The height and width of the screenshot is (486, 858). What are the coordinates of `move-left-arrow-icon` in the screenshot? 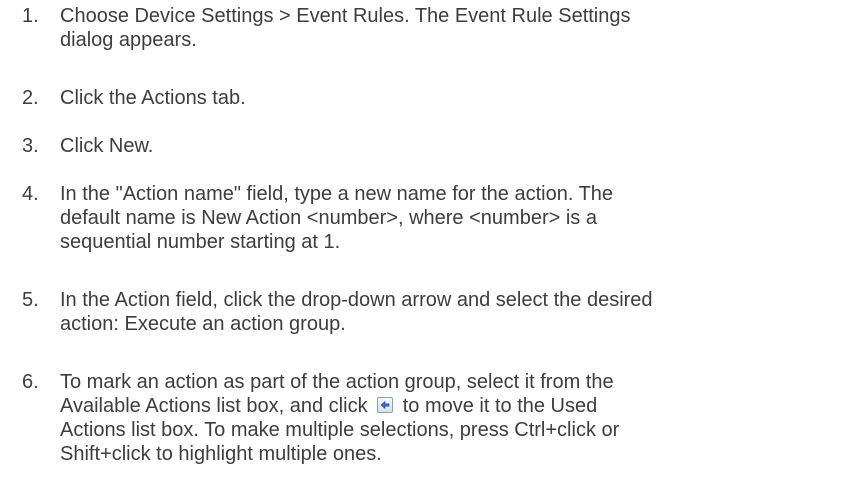 It's located at (385, 405).